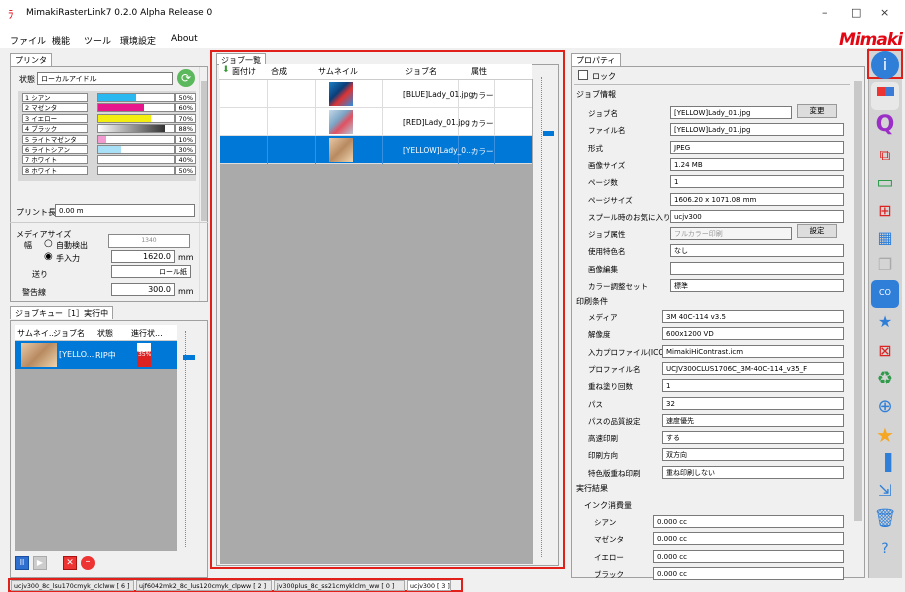  What do you see at coordinates (376, 94) in the screenshot?
I see `job-row: [BLUE]Lady_01.jpg カラー` at bounding box center [376, 94].